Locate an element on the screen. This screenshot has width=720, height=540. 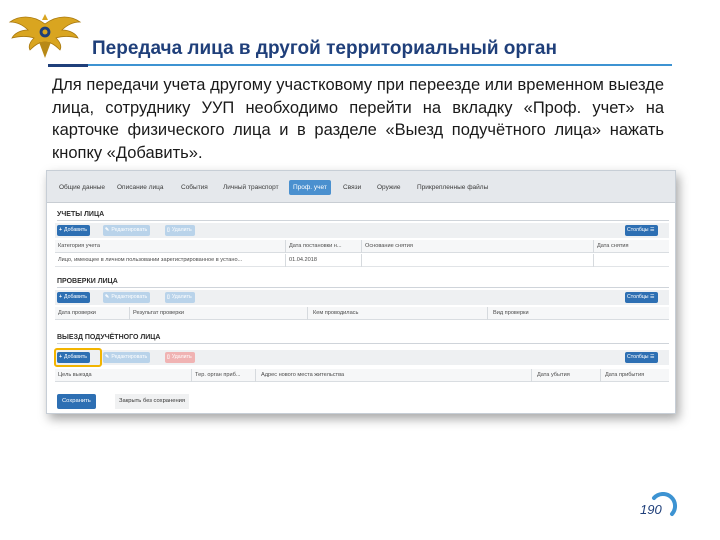
column-header: Дата прибытия is located at coordinates (625, 375).